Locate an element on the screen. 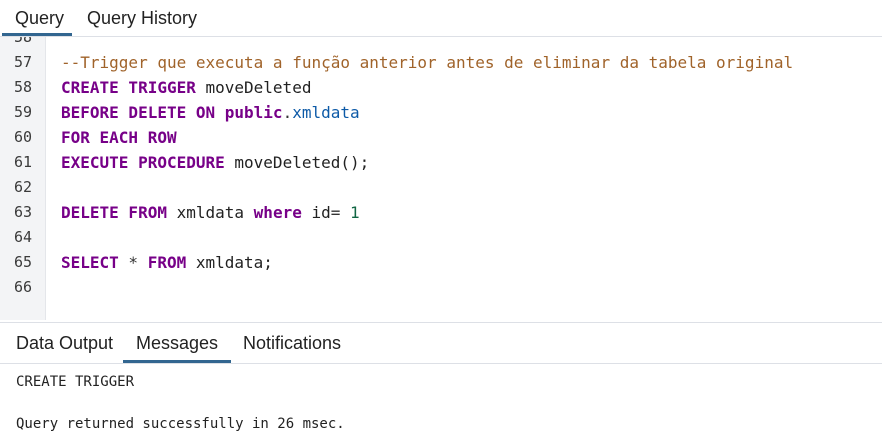 The image size is (882, 446). message-line: Query returned successfully in 26 msec. is located at coordinates (180, 424).